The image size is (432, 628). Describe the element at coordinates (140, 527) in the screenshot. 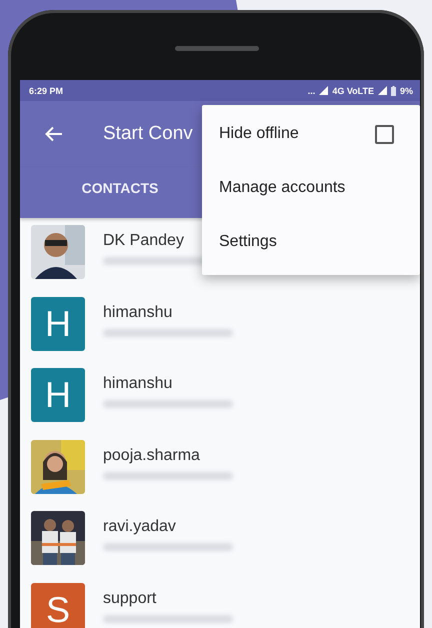

I see `contact-name: ravi.yadav` at that location.